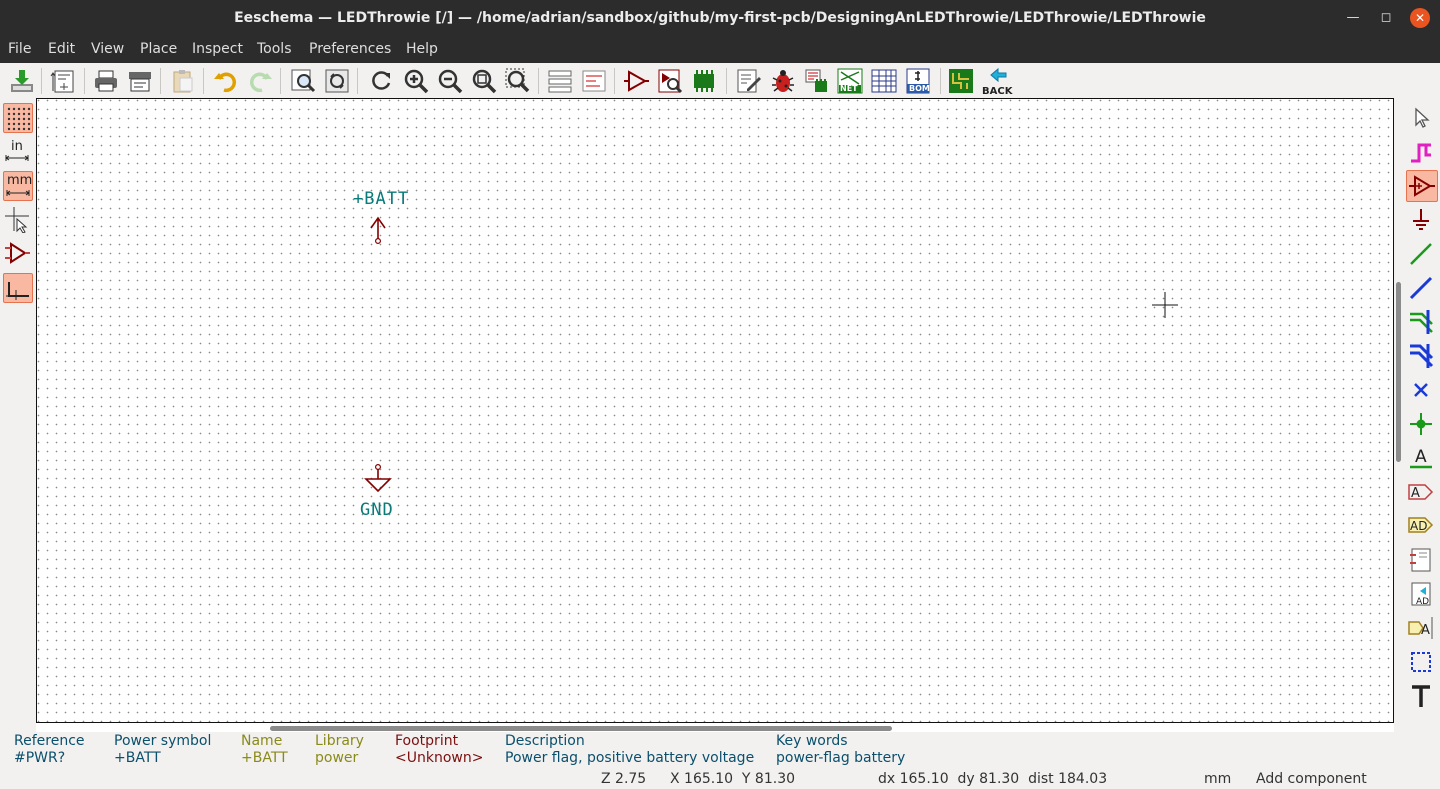  What do you see at coordinates (416, 81) in the screenshot?
I see `zoom-in-icon` at bounding box center [416, 81].